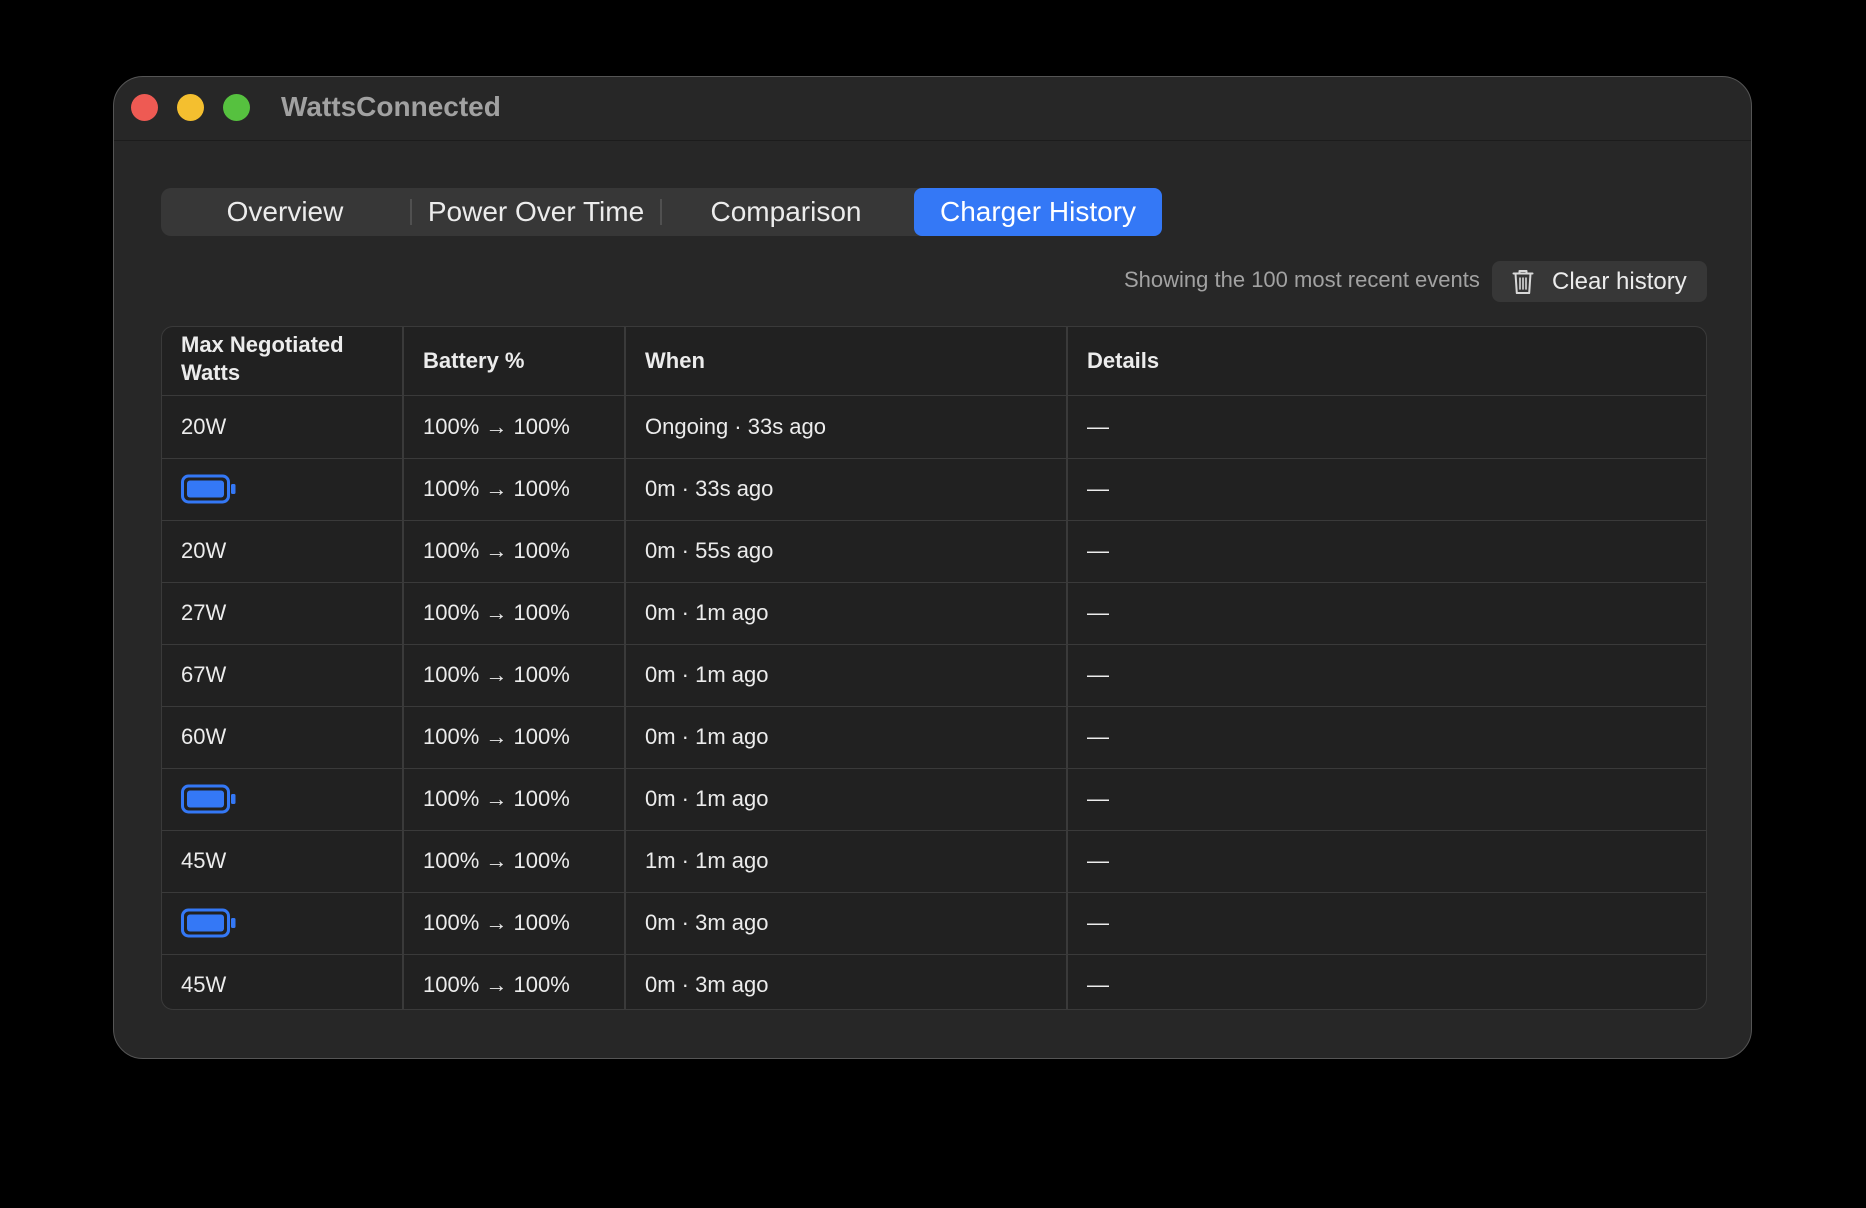 Image resolution: width=1866 pixels, height=1208 pixels. I want to click on zoom-window-button, so click(236, 107).